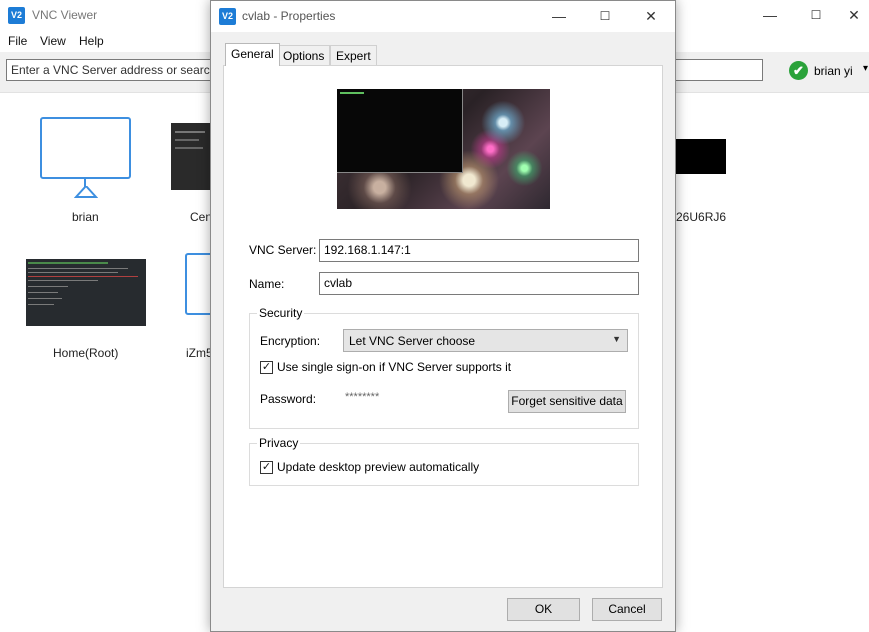  I want to click on update-preview-checkbox: ✓, so click(266, 467).